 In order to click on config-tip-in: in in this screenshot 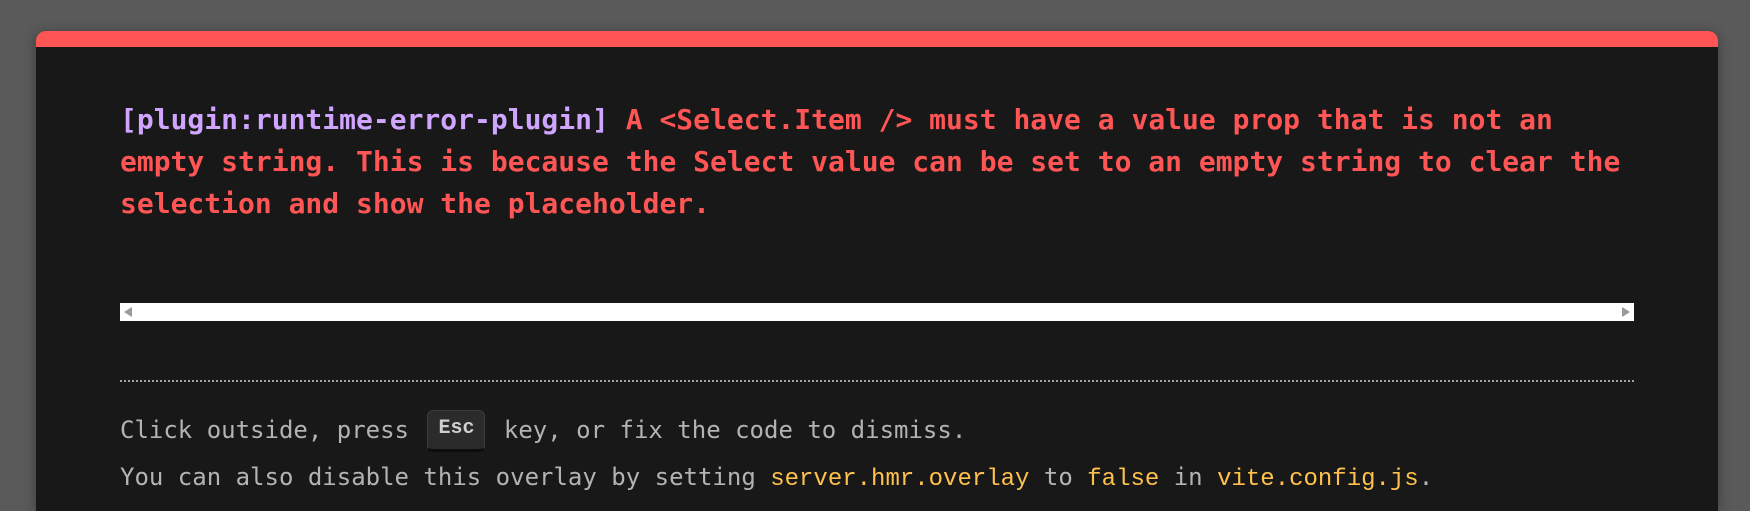, I will do `click(1188, 477)`.